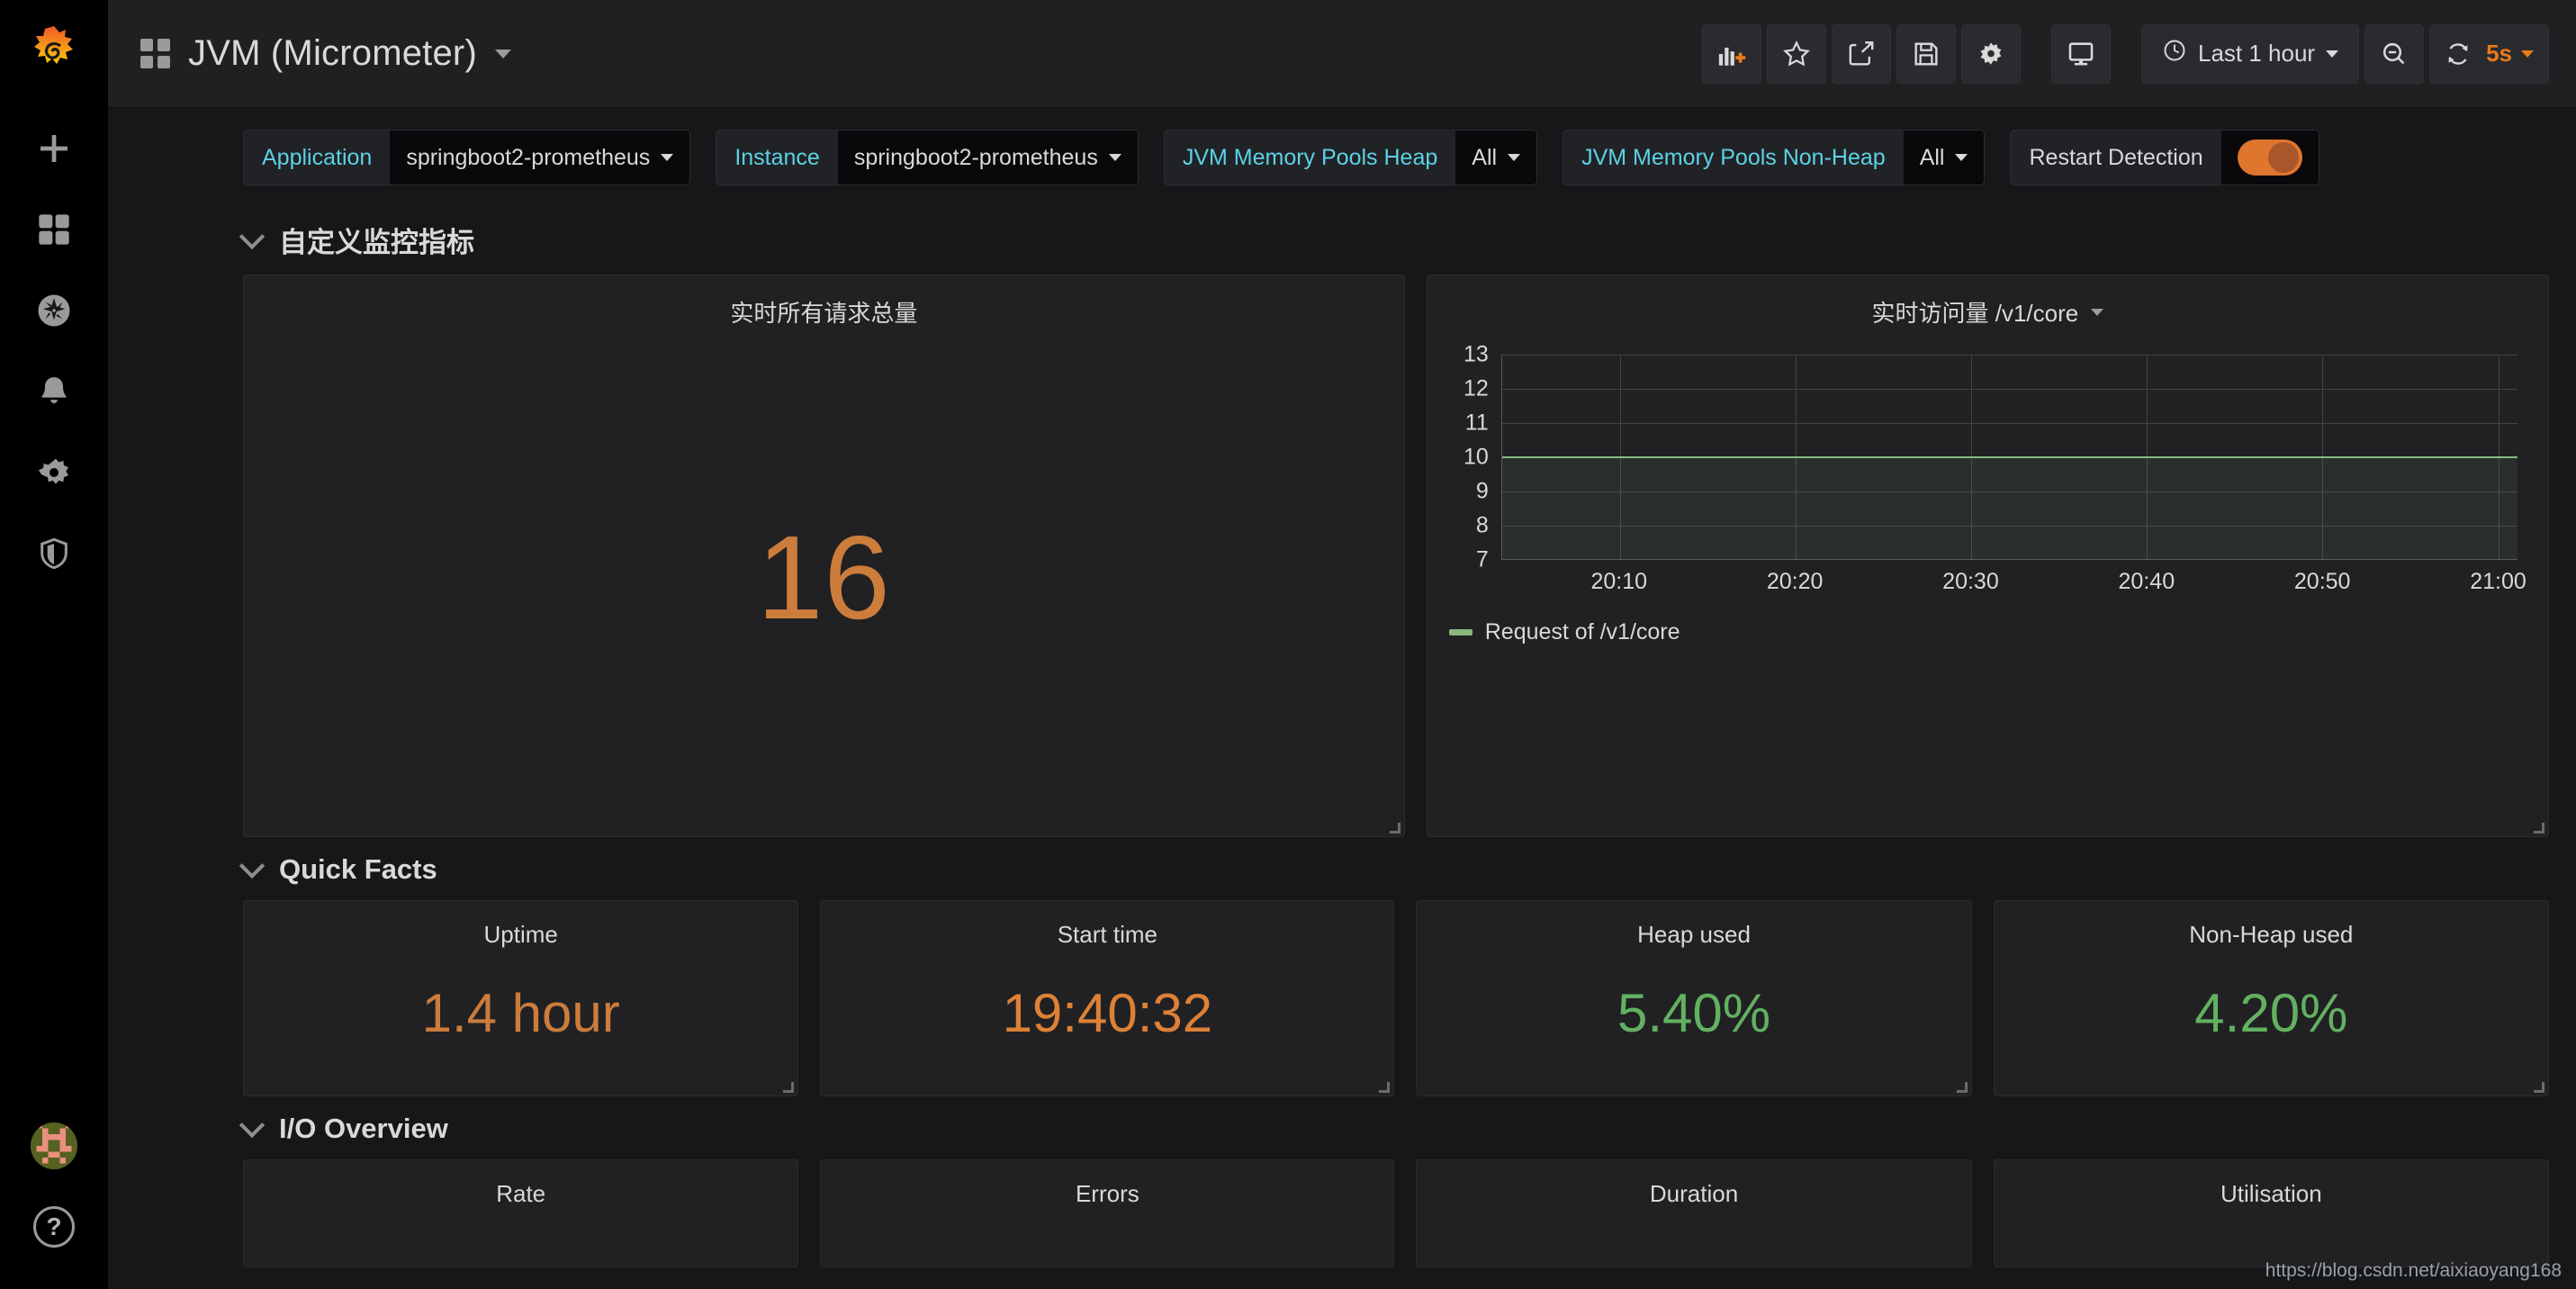 The width and height of the screenshot is (2576, 1289). I want to click on sidebar-item-explore, so click(54, 310).